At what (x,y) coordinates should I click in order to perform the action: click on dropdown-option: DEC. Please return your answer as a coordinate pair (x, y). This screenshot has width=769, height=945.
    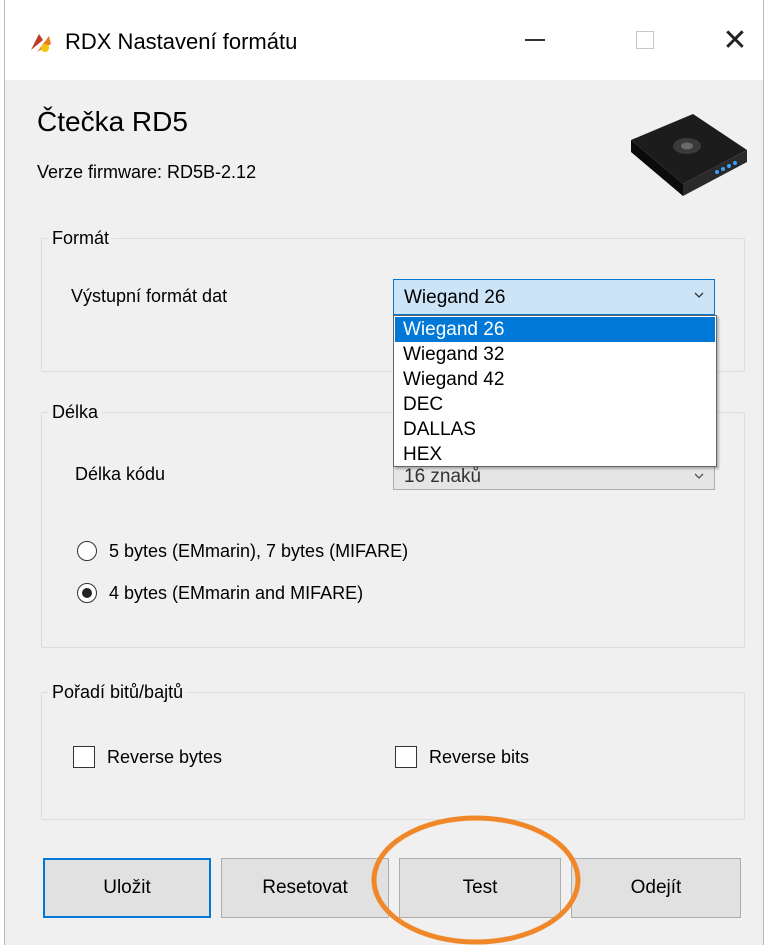
    Looking at the image, I should click on (555, 404).